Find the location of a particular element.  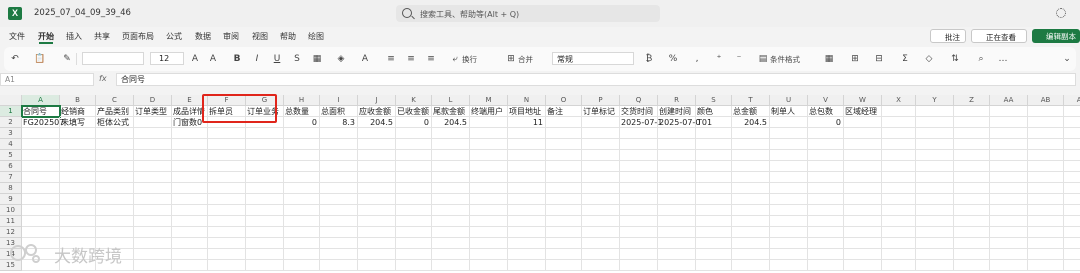

insert-icon: ⊞ is located at coordinates (855, 59).